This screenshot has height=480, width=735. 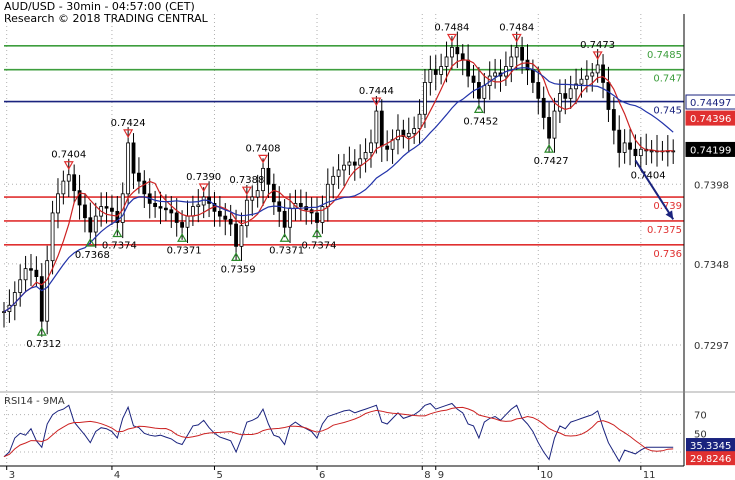 I want to click on price-badge-label: 0.74396, so click(x=710, y=119).